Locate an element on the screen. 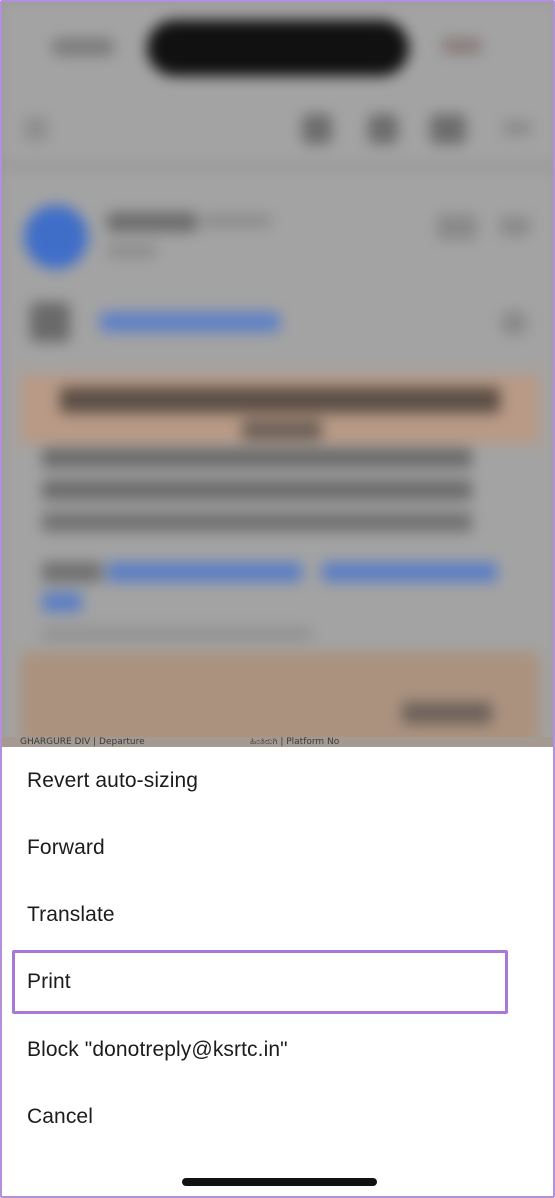  email-banner-title is located at coordinates (280, 400).